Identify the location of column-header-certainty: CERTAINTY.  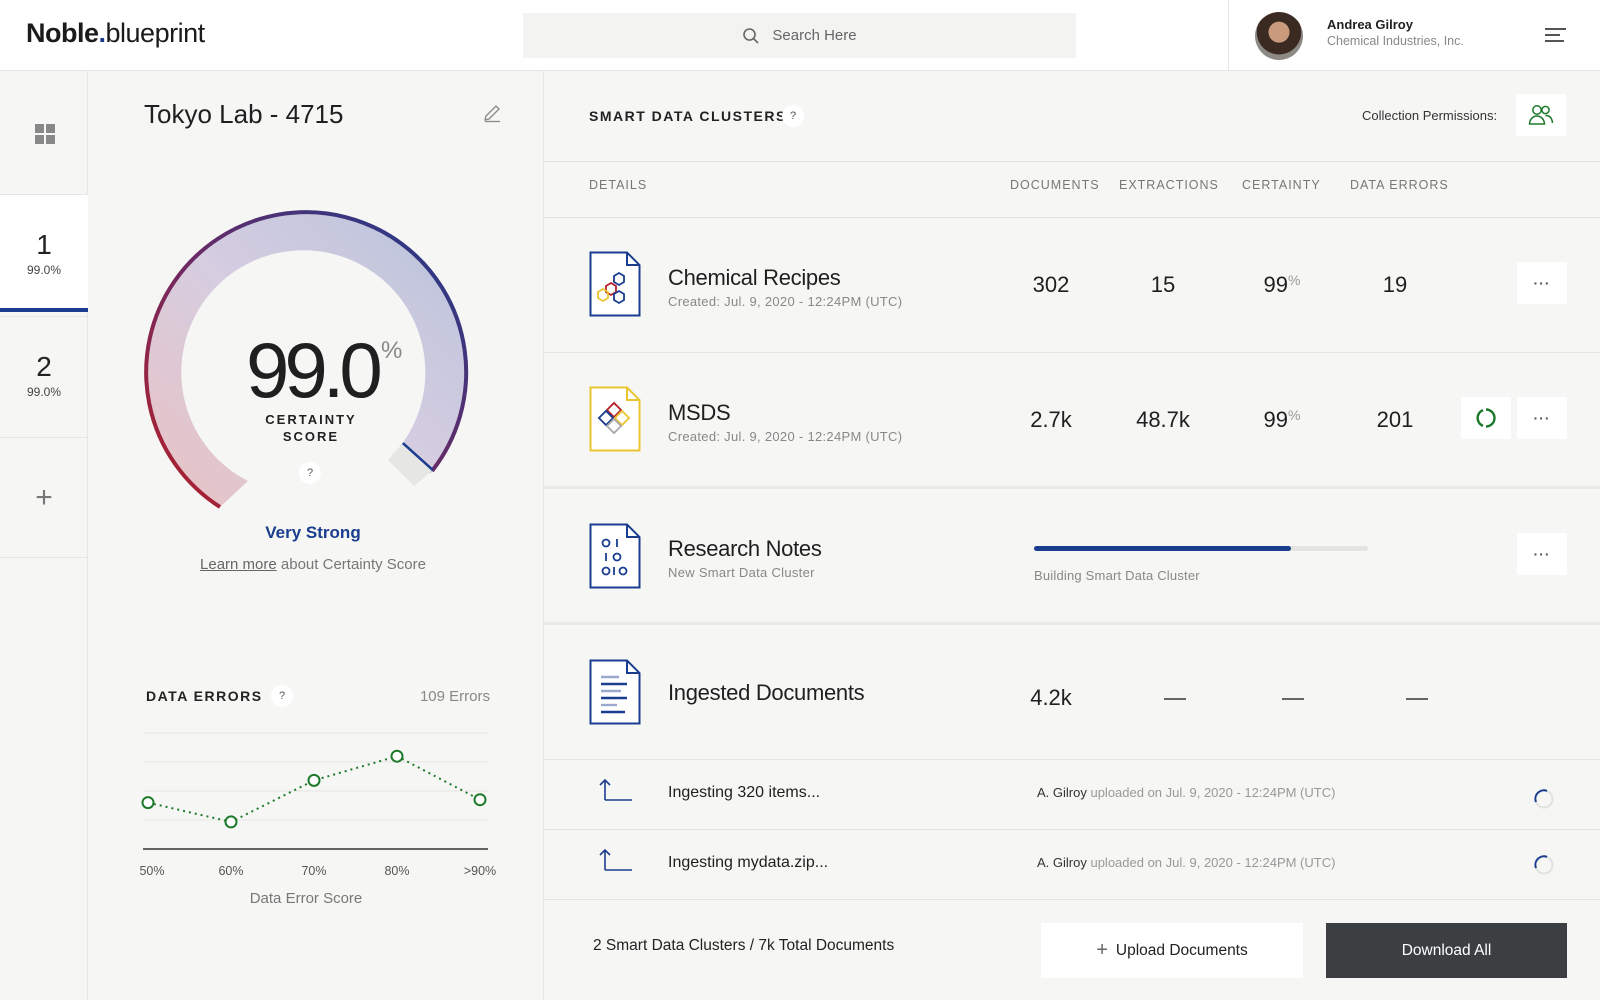
(1281, 185).